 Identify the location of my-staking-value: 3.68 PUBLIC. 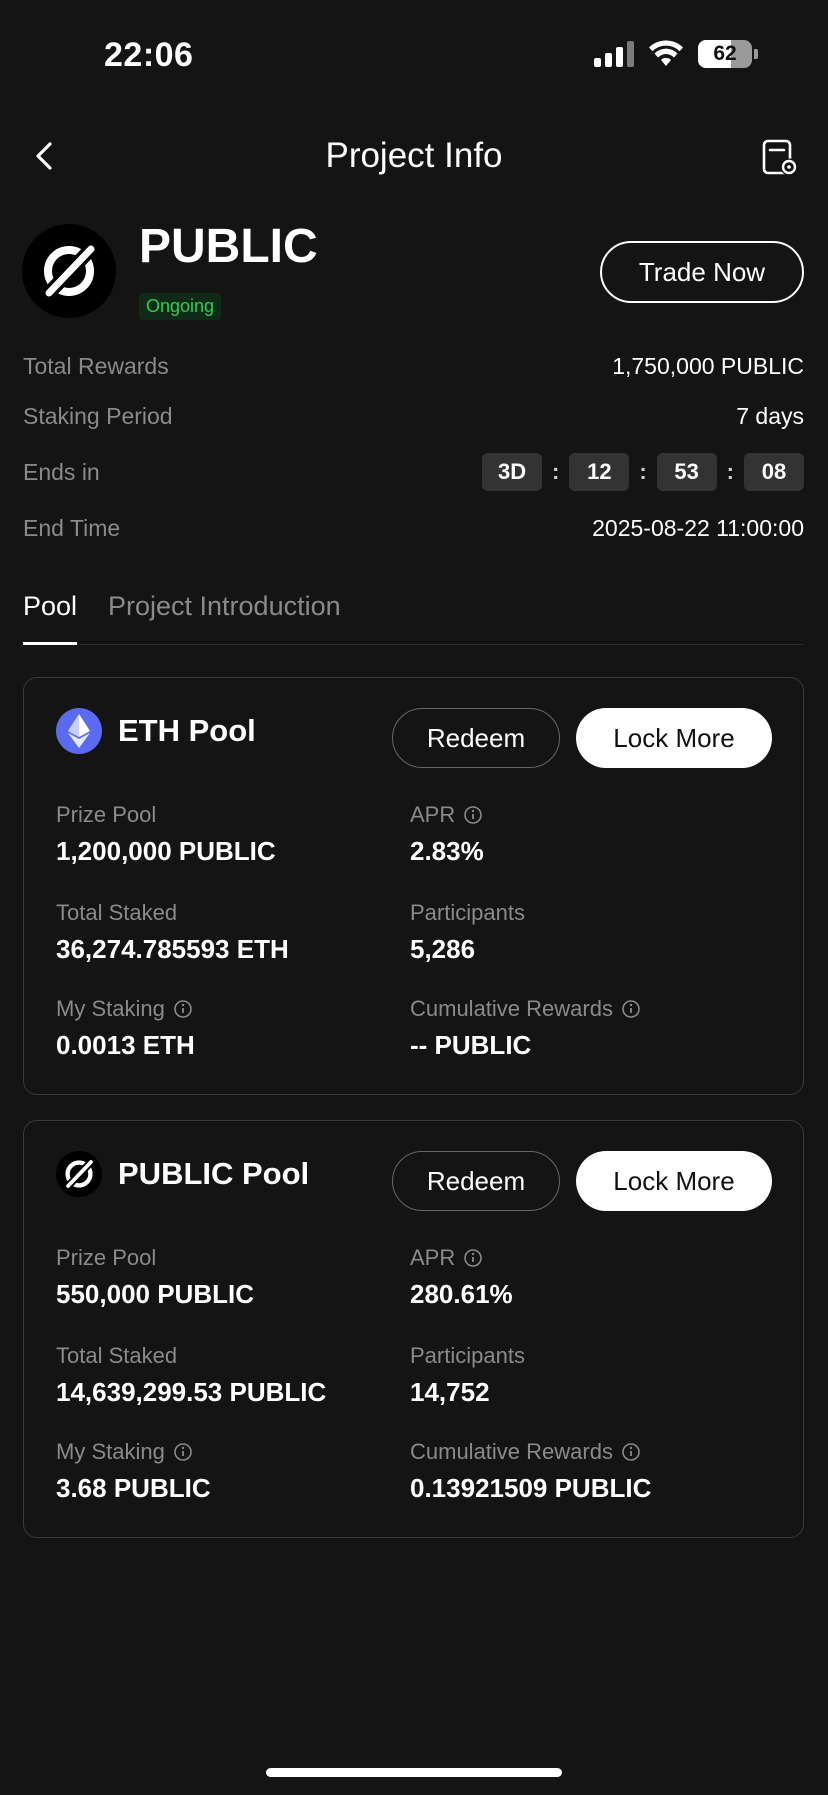
(133, 1488).